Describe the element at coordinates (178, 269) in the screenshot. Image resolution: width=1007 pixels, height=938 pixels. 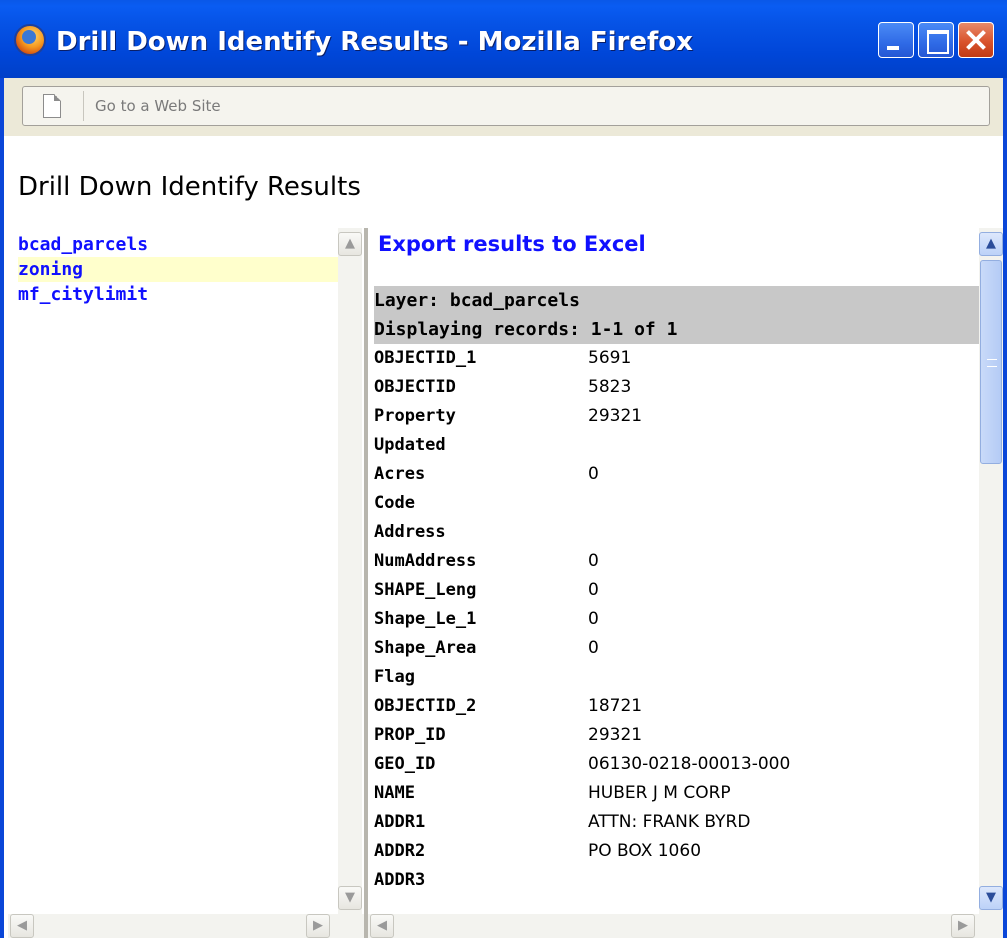
I see `layer-link-zoning: zoning` at that location.